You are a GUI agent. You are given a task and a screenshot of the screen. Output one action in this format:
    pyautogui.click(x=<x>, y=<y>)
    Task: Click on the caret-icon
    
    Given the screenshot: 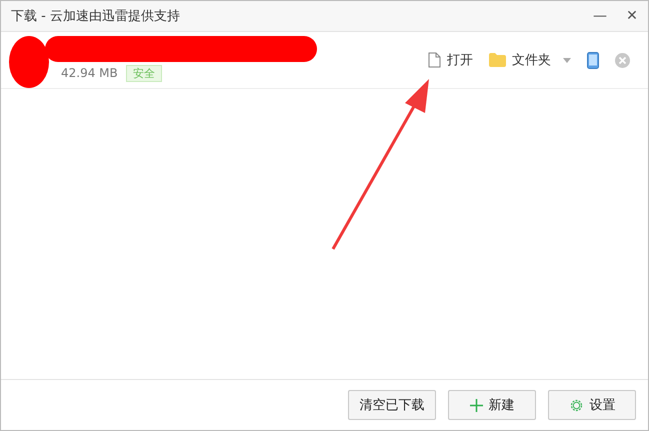 What is the action you would take?
    pyautogui.click(x=567, y=60)
    